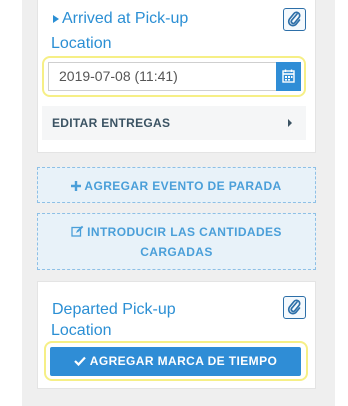  Describe the element at coordinates (183, 361) in the screenshot. I see `add-timestamp-label: AGREGAR MARCA DE TIEMPO` at that location.